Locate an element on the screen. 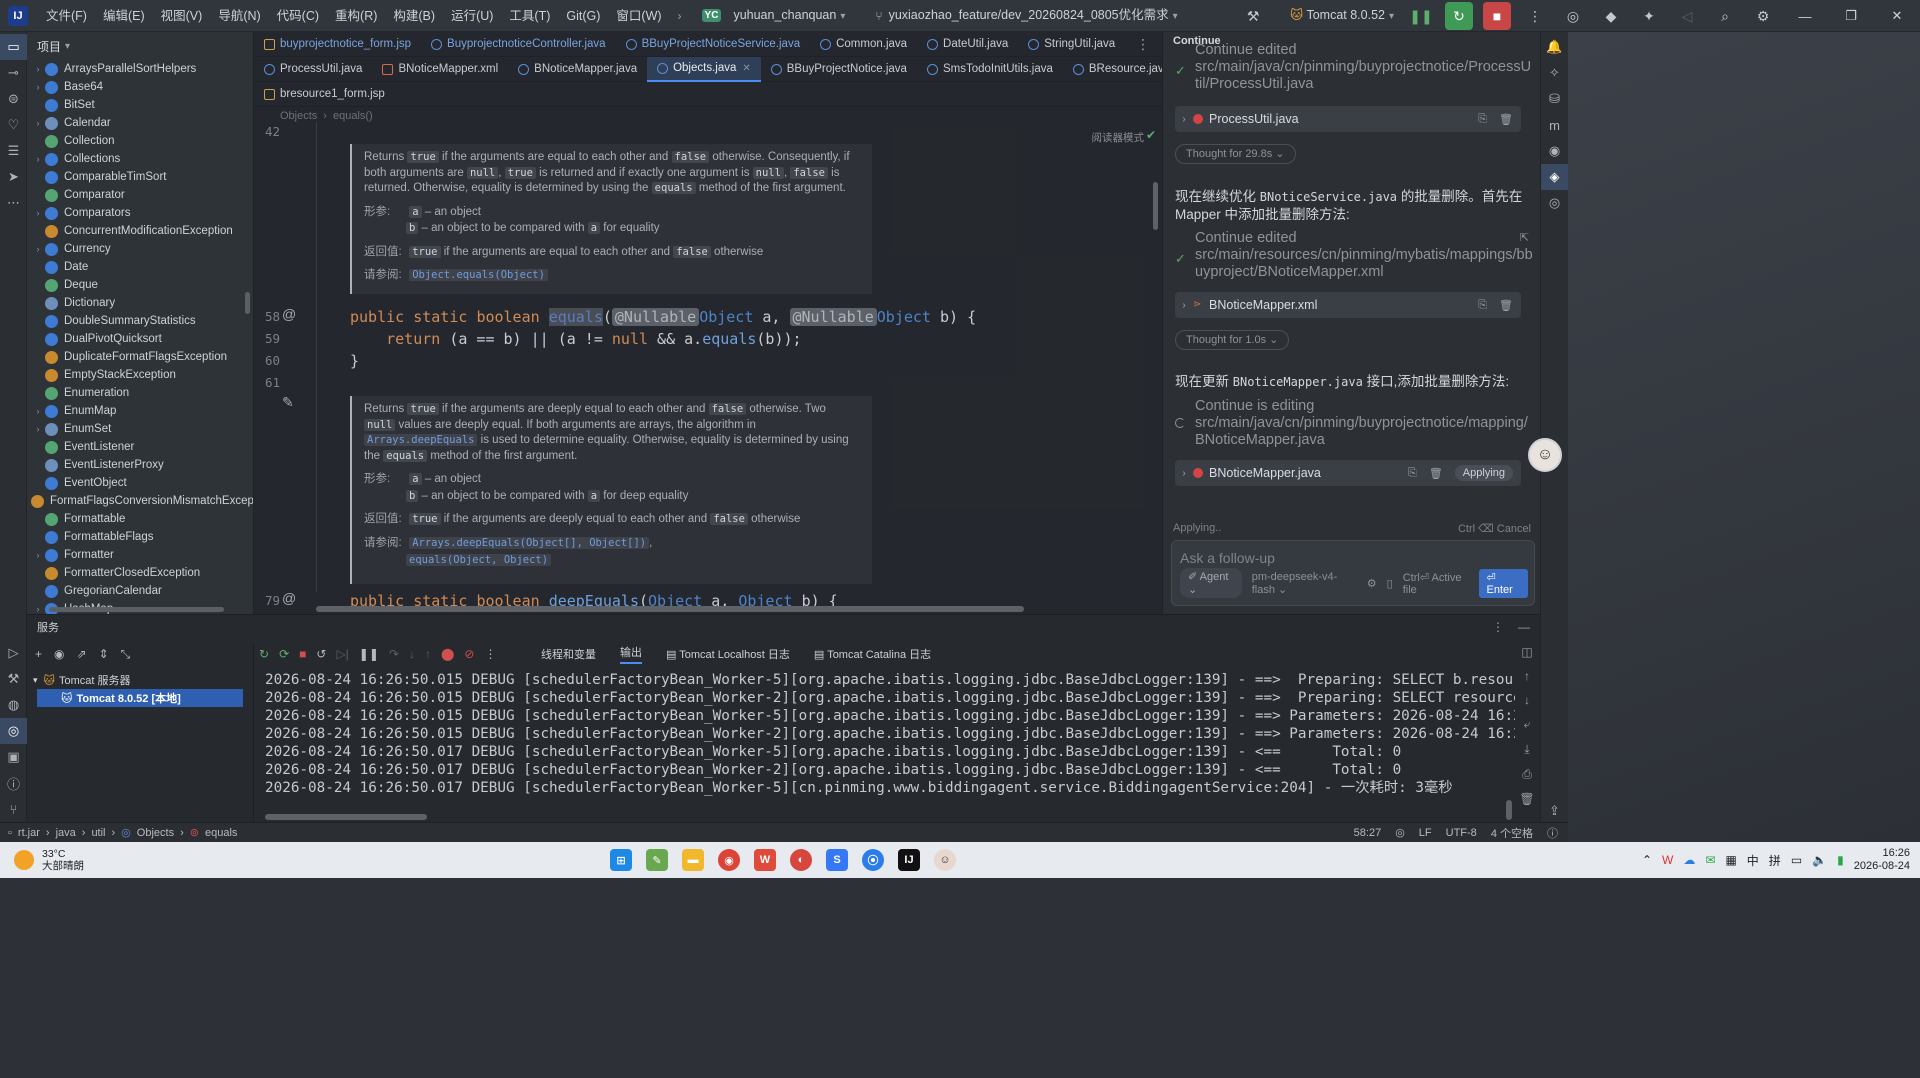  tree-item: Comparator is located at coordinates (142, 195).